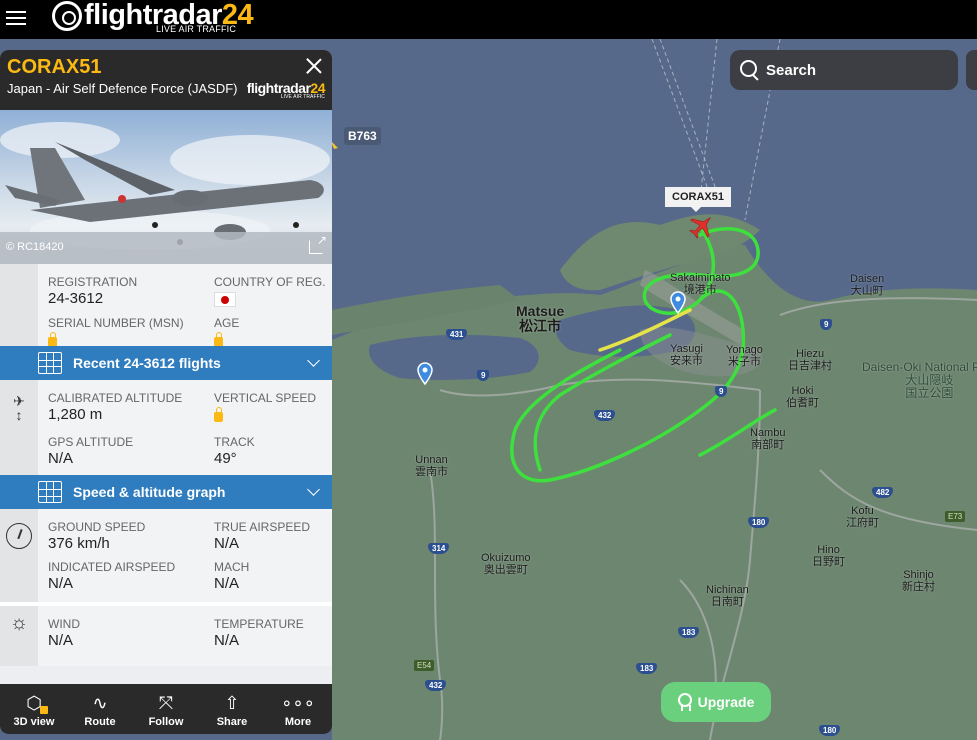  I want to click on follow-button: ⤧ Follow, so click(166, 709).